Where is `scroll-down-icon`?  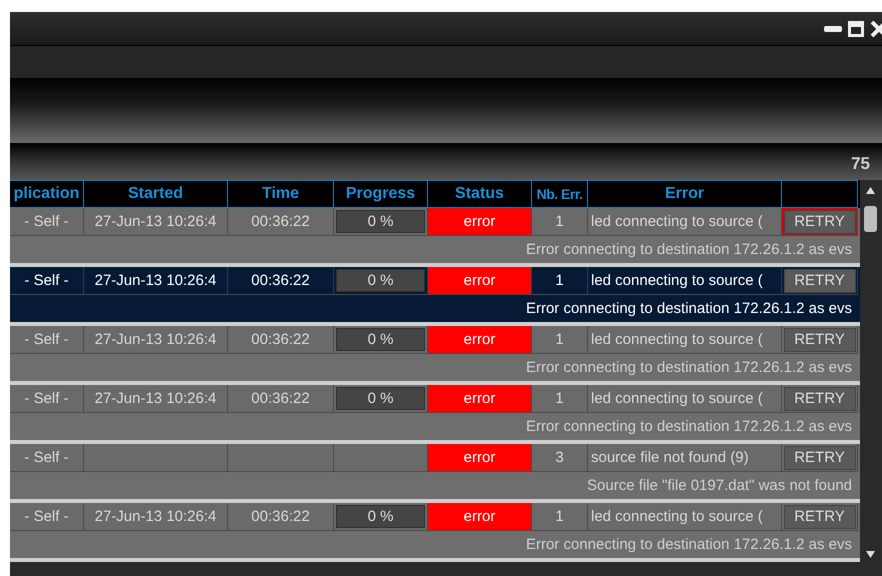
scroll-down-icon is located at coordinates (870, 554).